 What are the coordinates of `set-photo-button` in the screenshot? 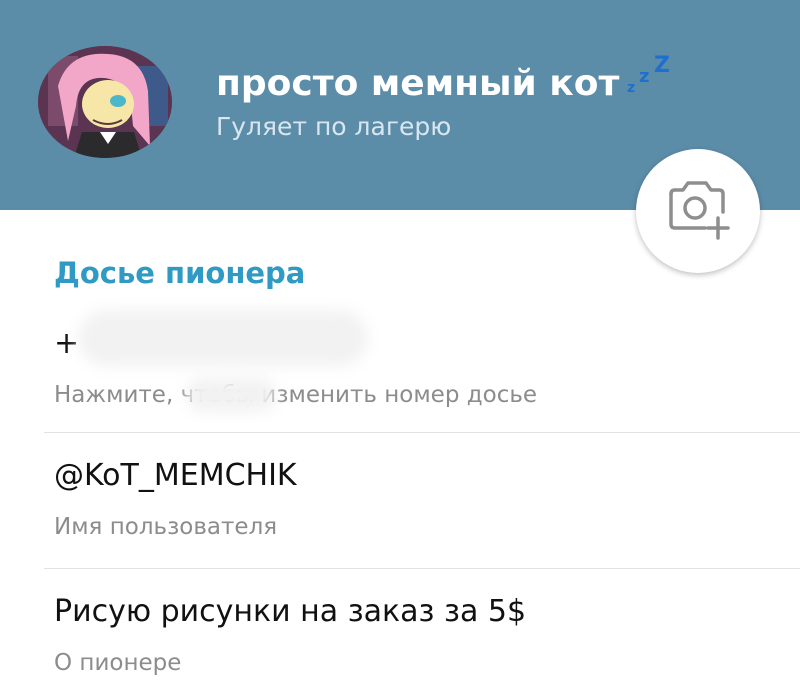 It's located at (698, 211).